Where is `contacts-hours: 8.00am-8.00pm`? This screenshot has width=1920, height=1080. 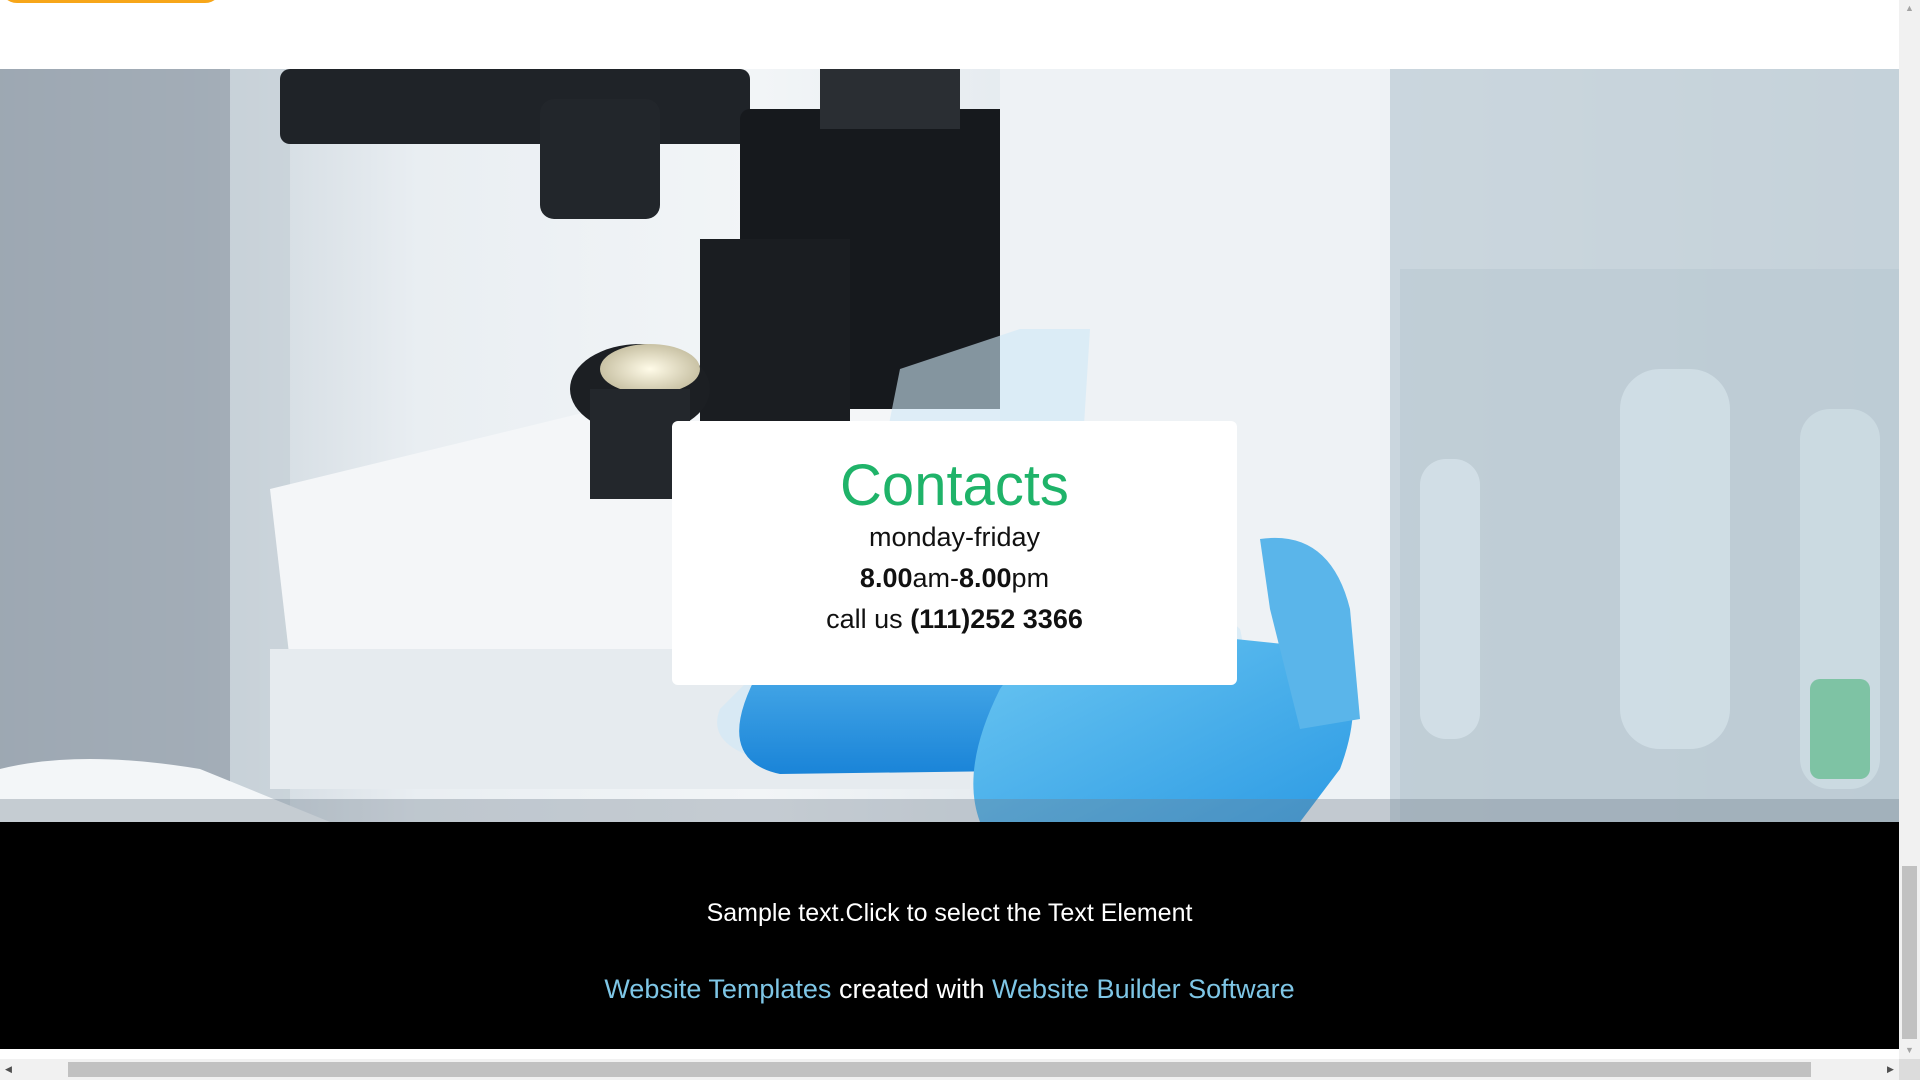
contacts-hours: 8.00am-8.00pm is located at coordinates (954, 578).